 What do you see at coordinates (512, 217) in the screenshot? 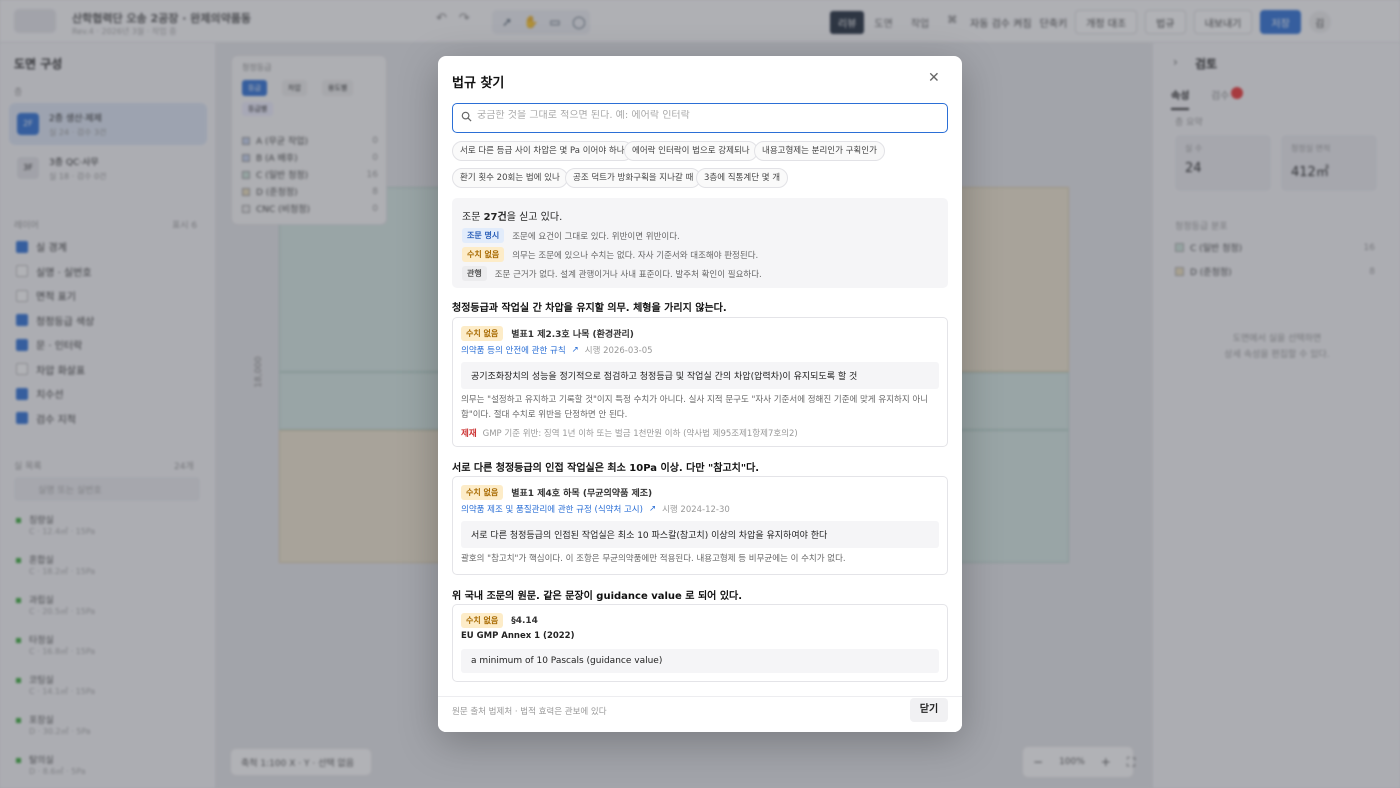
I see `summary-heading: 조문 27건을 싣고 있다.` at bounding box center [512, 217].